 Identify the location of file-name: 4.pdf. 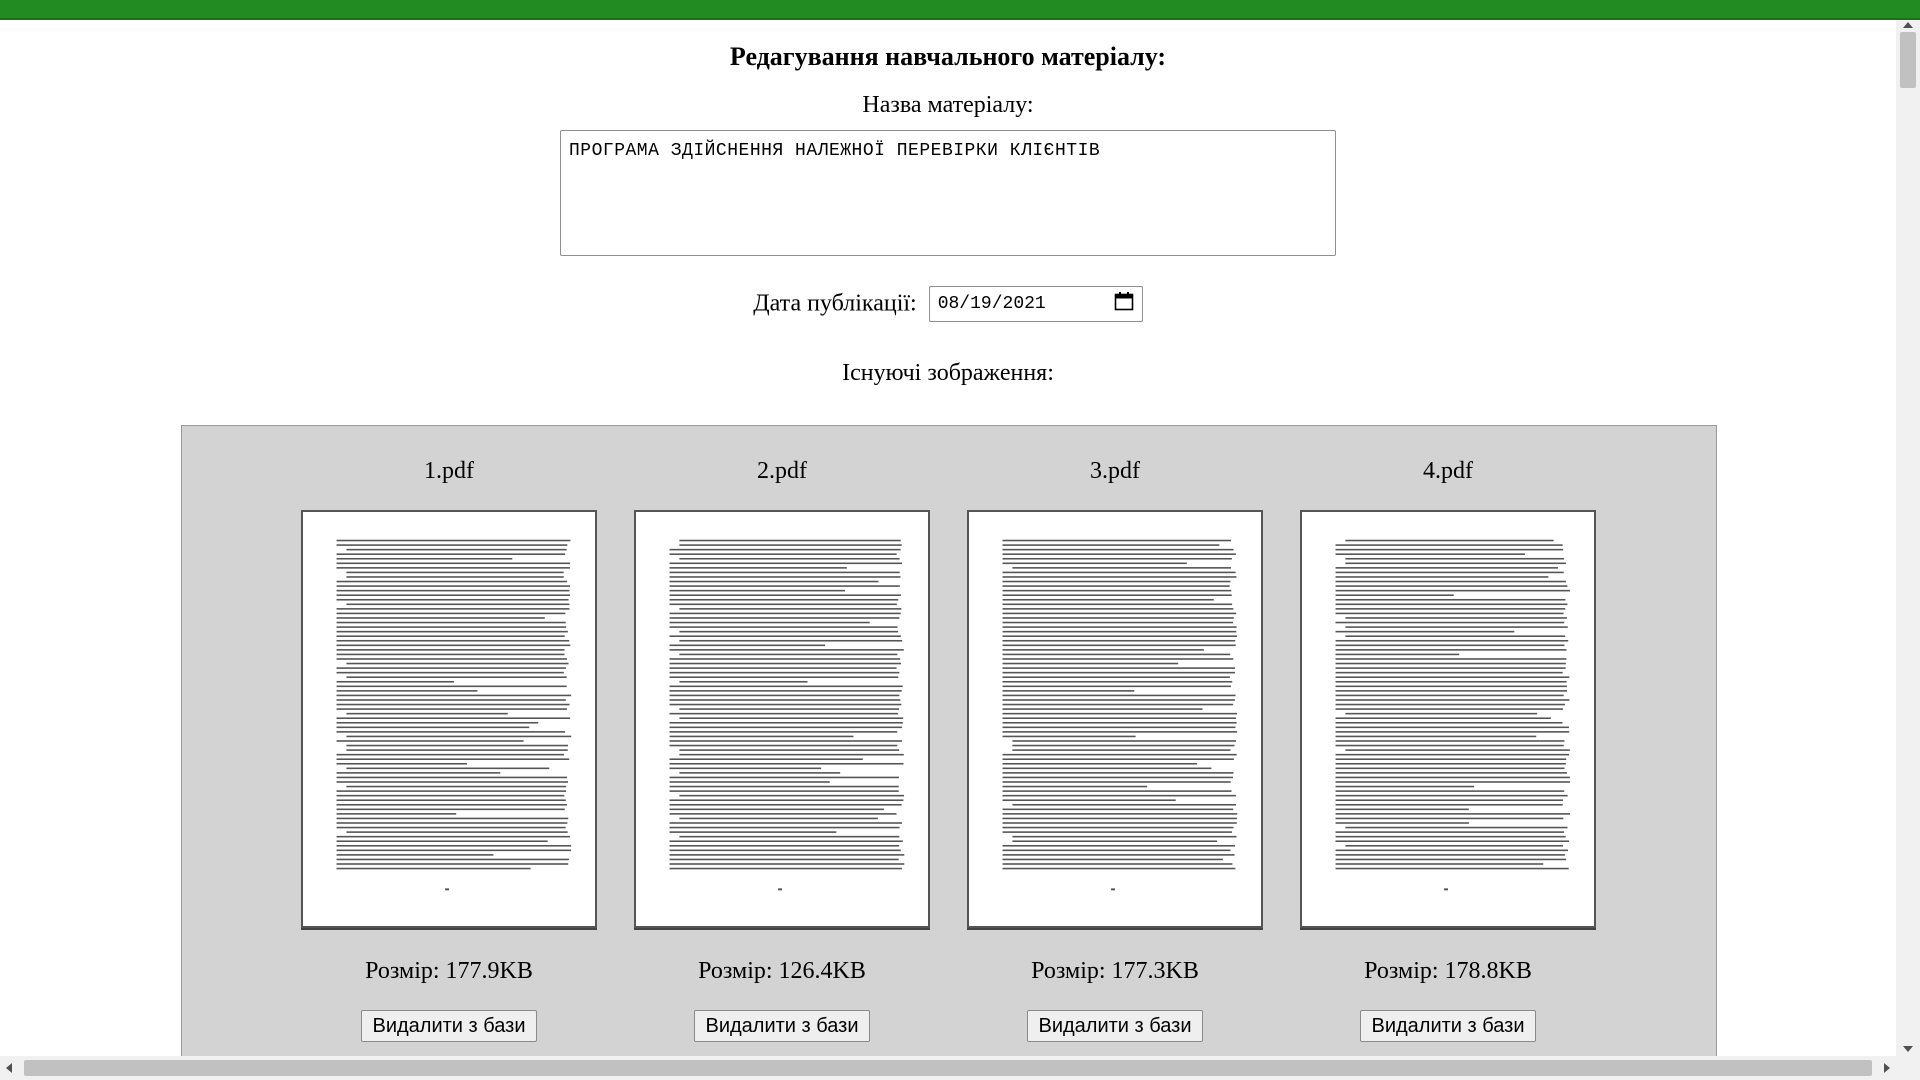
(1448, 471).